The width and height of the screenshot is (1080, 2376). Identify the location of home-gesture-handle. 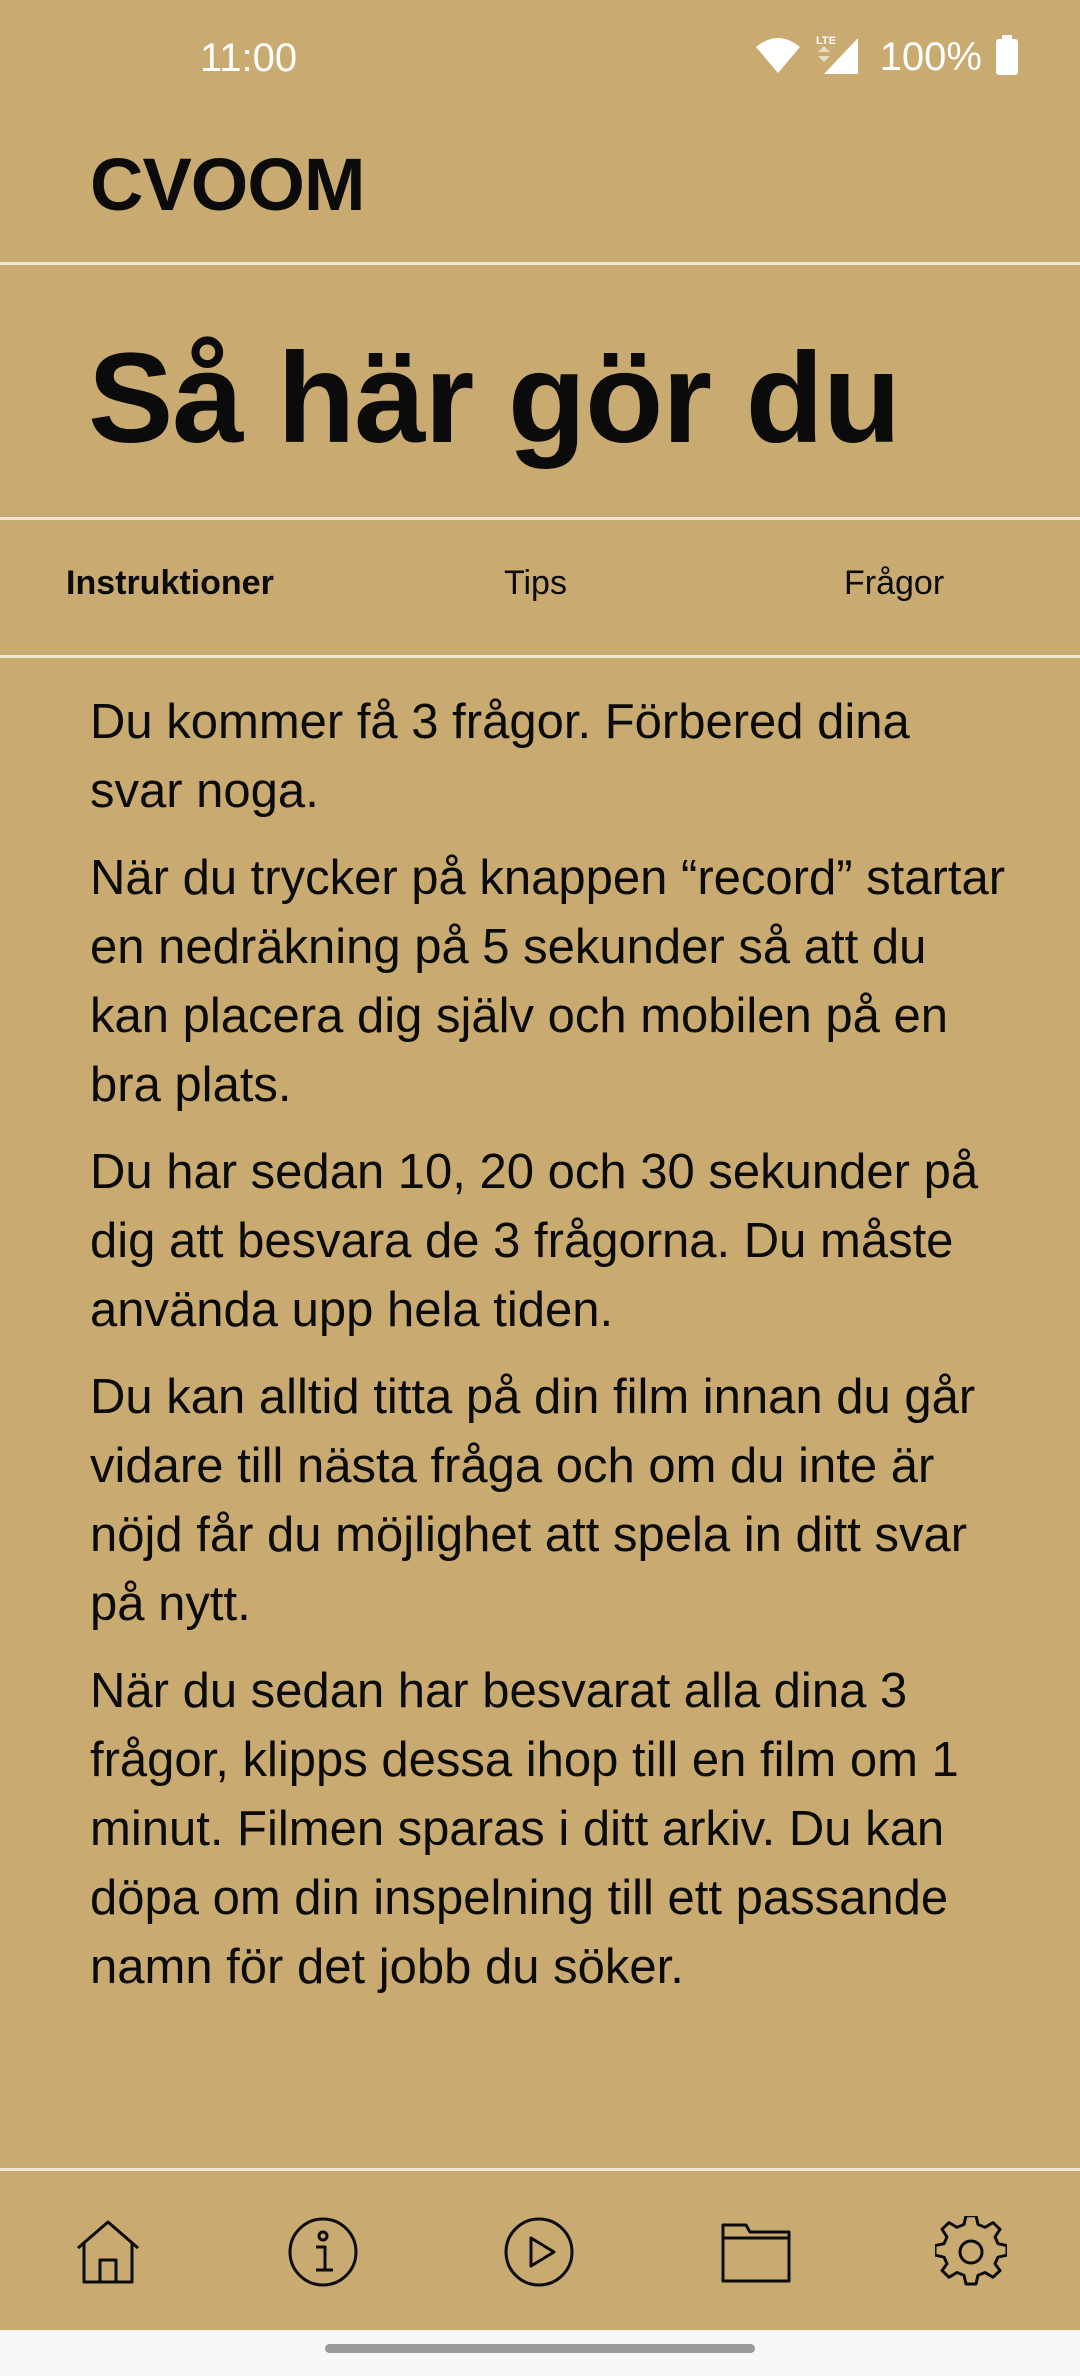
(540, 2348).